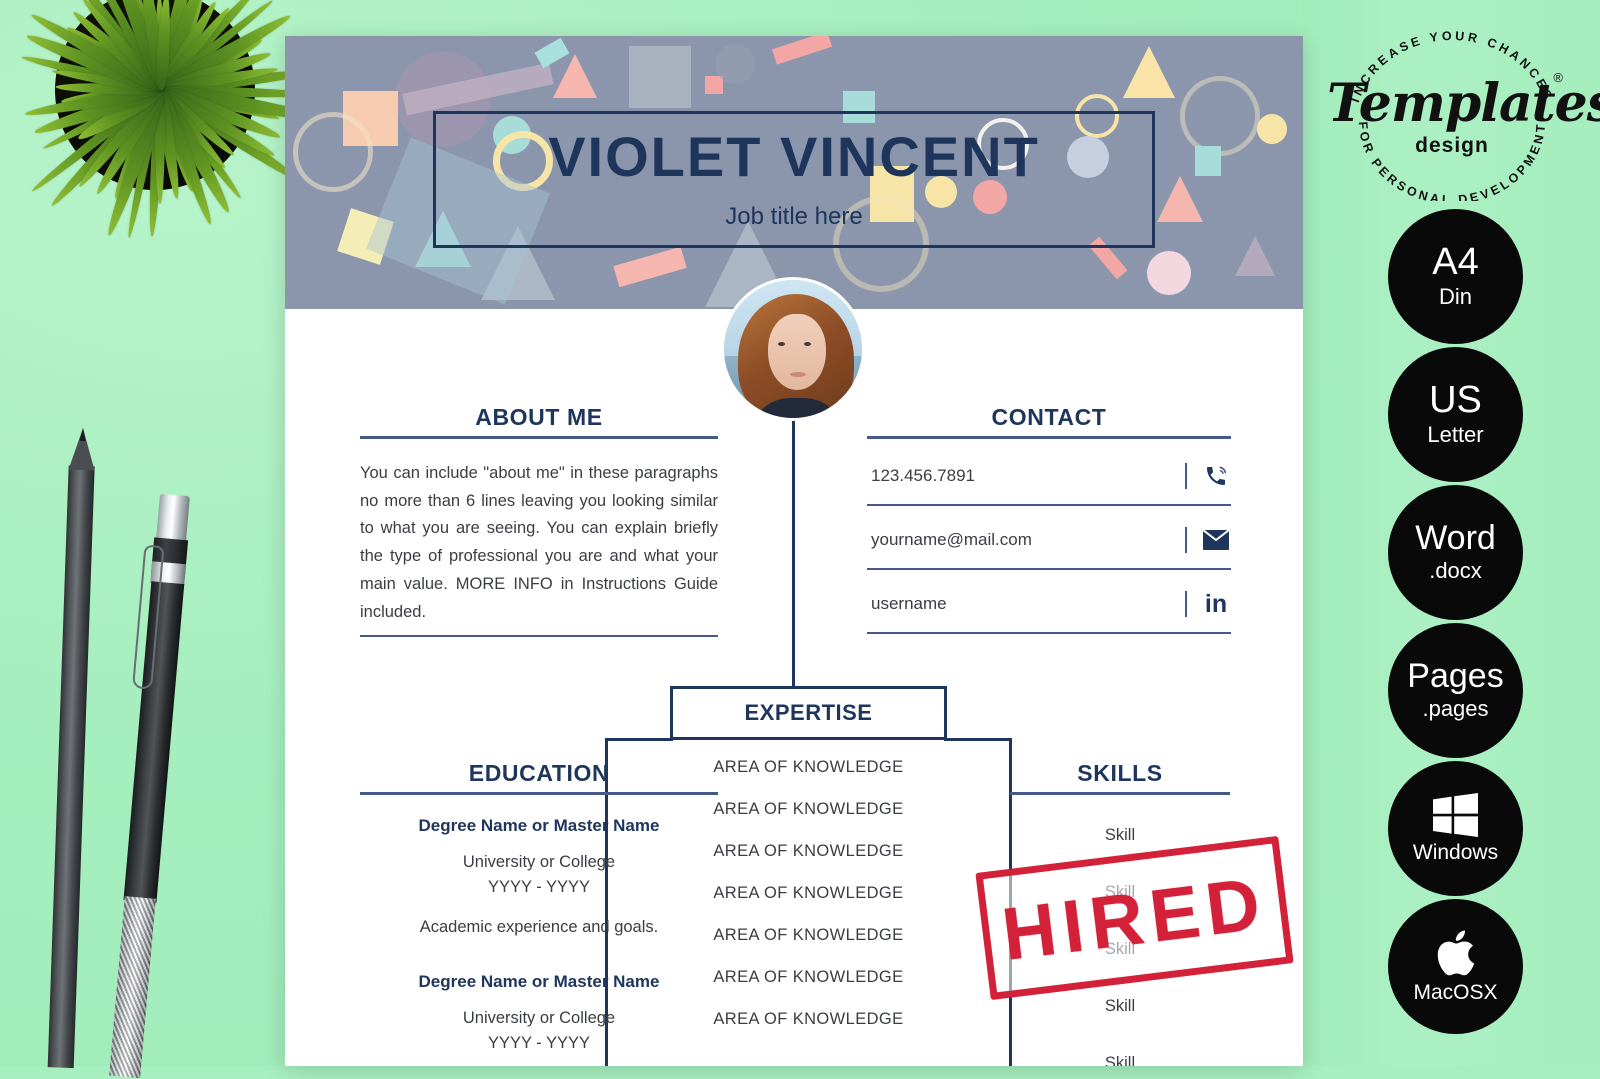 This screenshot has height=1079, width=1600. What do you see at coordinates (1216, 476) in the screenshot?
I see `phone-icon` at bounding box center [1216, 476].